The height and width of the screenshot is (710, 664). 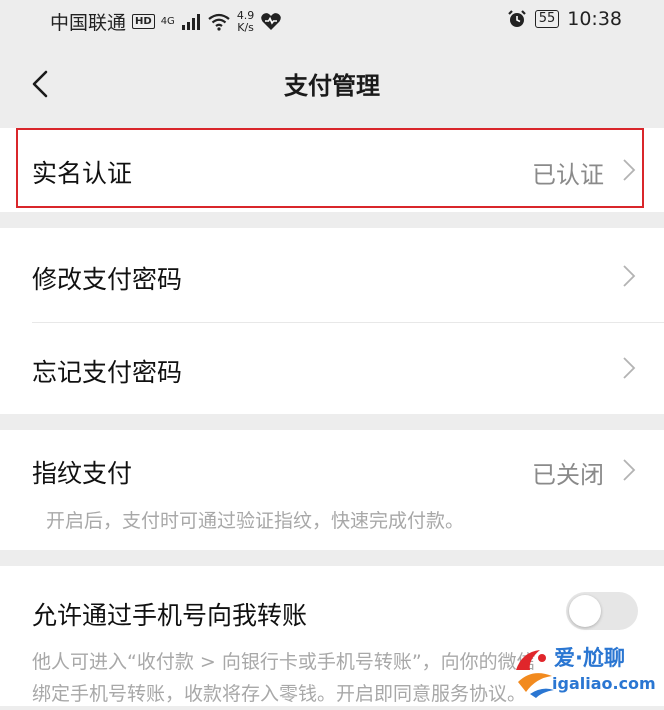 What do you see at coordinates (547, 19) in the screenshot?
I see `battery-indicator: 55` at bounding box center [547, 19].